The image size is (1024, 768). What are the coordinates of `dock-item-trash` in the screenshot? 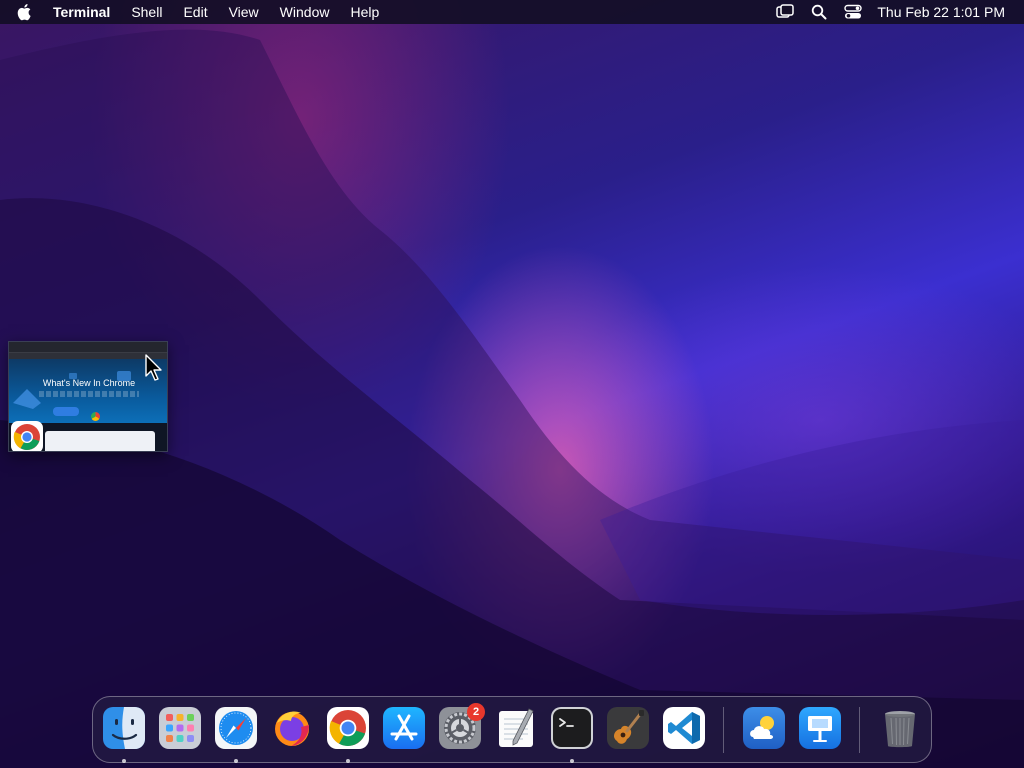 It's located at (900, 728).